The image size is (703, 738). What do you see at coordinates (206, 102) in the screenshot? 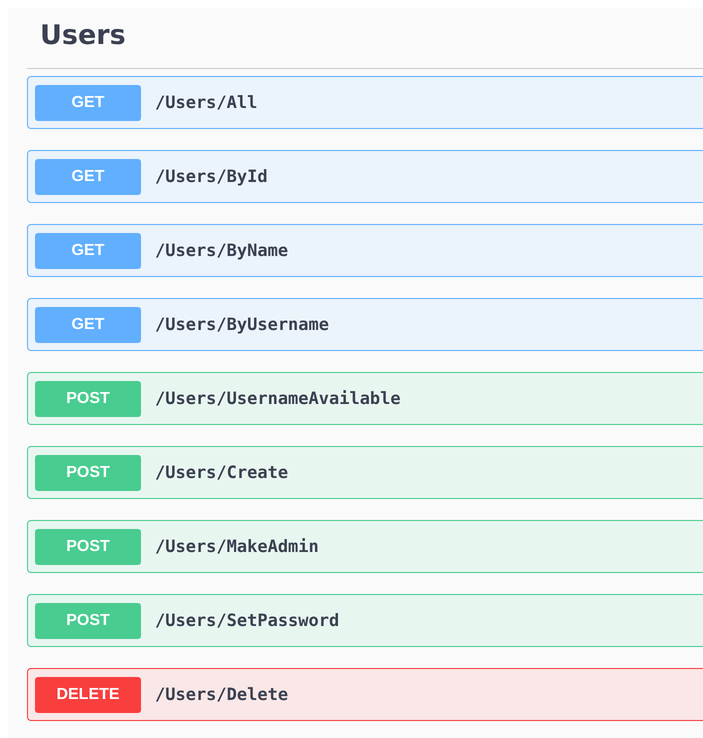
I see `endpoint-path: /Users/All` at bounding box center [206, 102].